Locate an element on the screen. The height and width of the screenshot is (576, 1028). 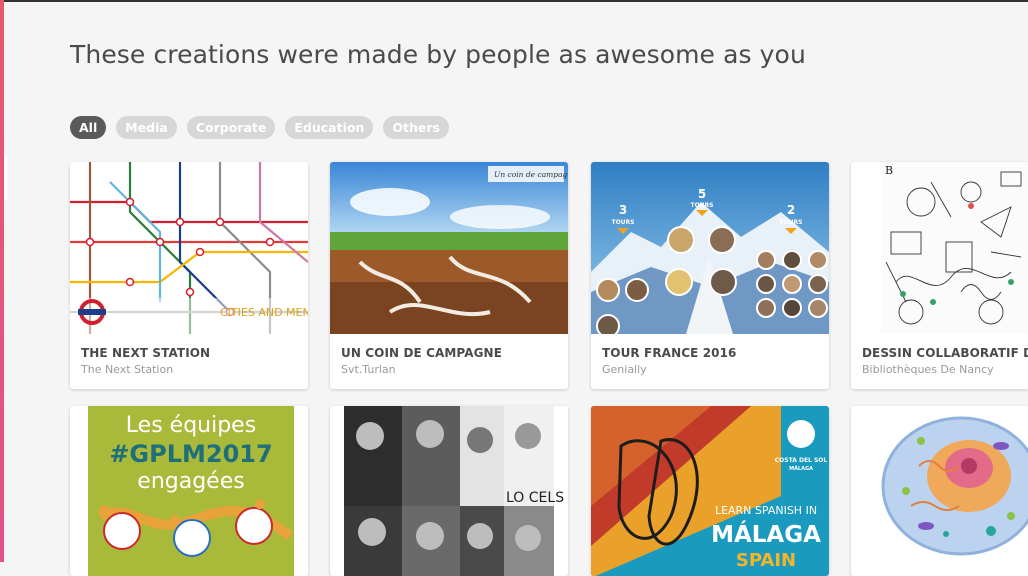
card-title: THE NEXT STATION is located at coordinates (146, 353).